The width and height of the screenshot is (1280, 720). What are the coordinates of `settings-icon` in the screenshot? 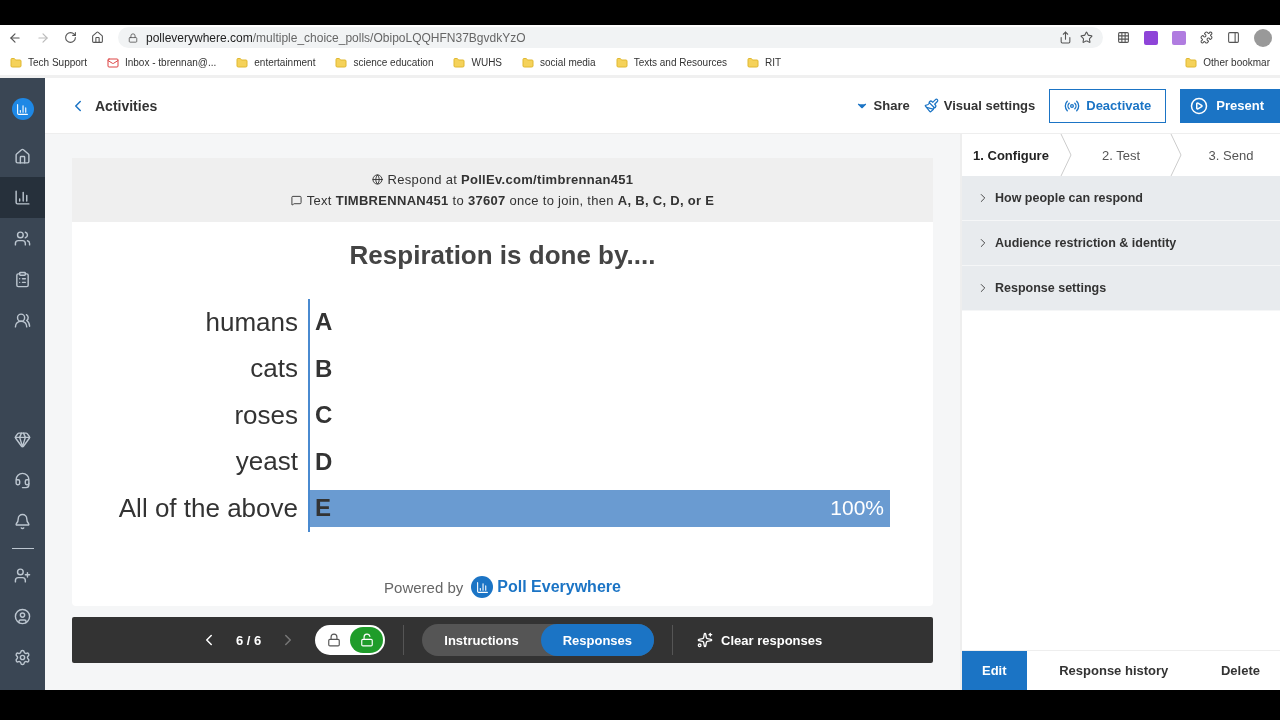 It's located at (22, 657).